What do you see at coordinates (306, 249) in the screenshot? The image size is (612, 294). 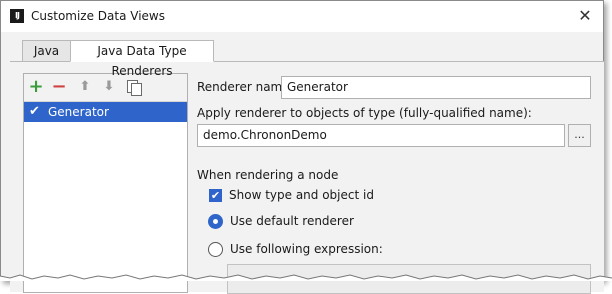 I see `expression-label: Use following expression:` at bounding box center [306, 249].